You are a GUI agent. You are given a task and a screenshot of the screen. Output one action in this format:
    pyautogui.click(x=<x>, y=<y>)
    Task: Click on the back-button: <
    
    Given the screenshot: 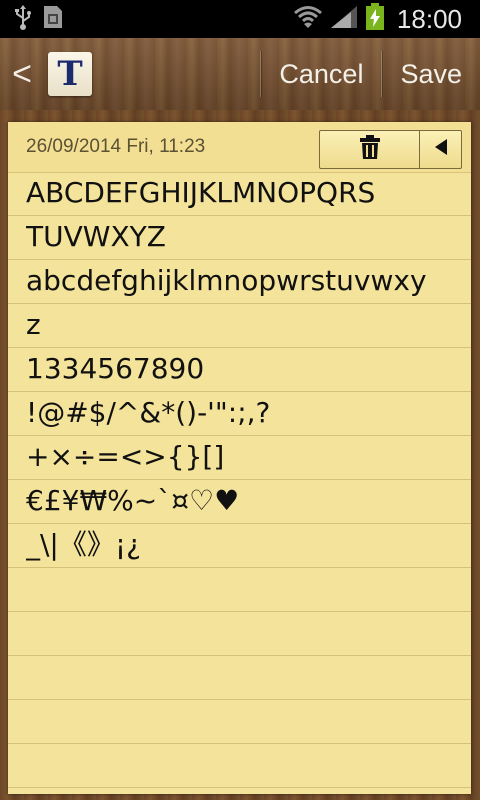 What is the action you would take?
    pyautogui.click(x=22, y=74)
    